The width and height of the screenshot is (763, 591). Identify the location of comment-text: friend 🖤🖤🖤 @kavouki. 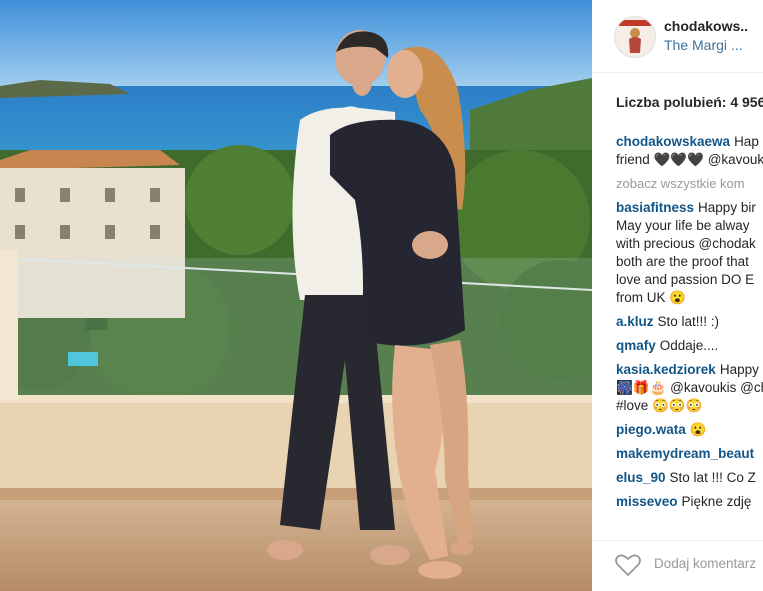
(689, 159).